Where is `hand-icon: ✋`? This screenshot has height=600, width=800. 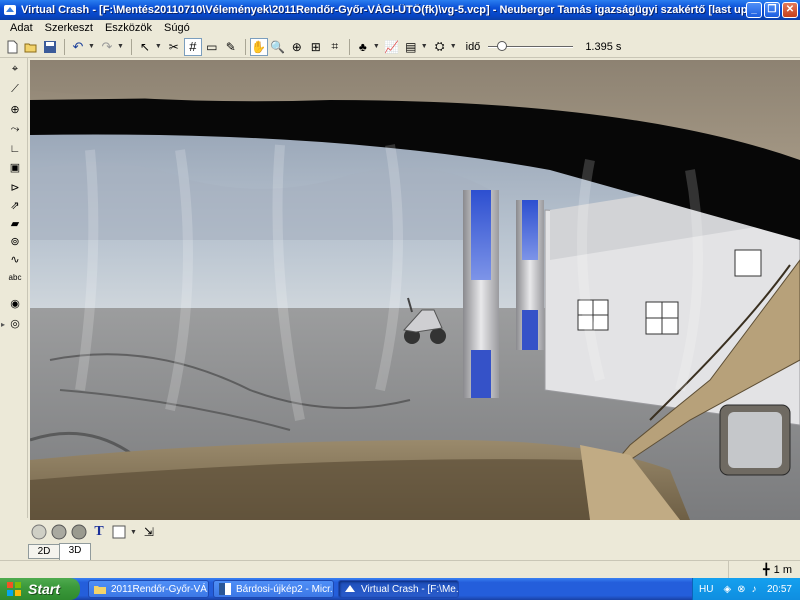 hand-icon: ✋ is located at coordinates (259, 46).